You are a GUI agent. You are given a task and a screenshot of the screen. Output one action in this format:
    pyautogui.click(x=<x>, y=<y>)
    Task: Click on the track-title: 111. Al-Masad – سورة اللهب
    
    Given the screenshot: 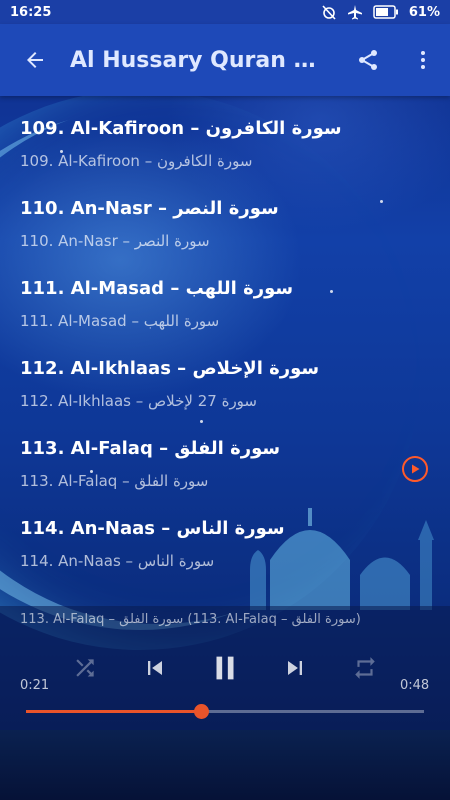 What is the action you would take?
    pyautogui.click(x=157, y=288)
    